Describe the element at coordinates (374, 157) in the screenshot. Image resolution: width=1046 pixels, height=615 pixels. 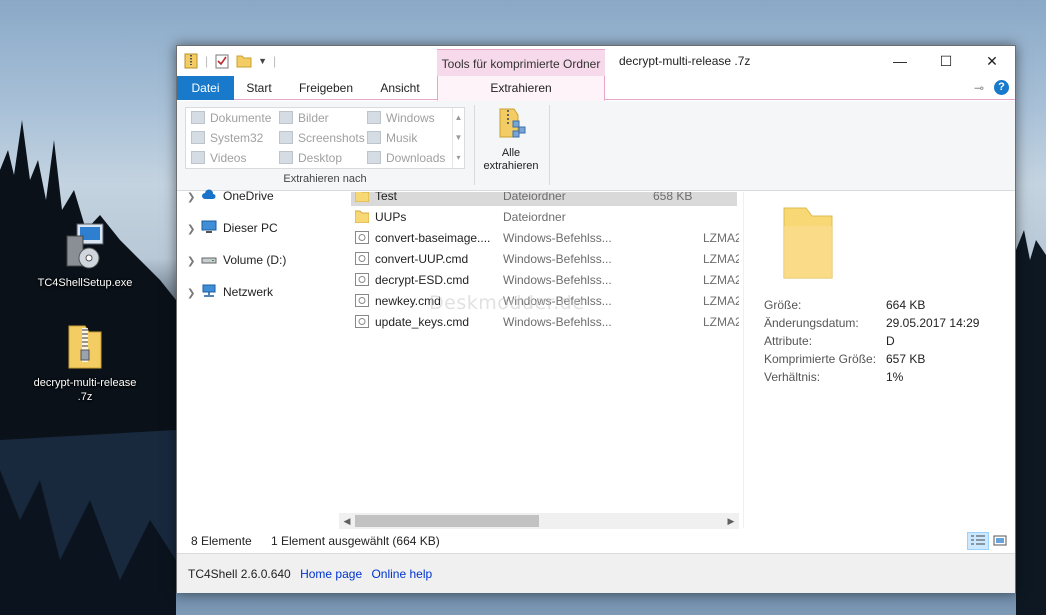
I see `downloads-icon` at that location.